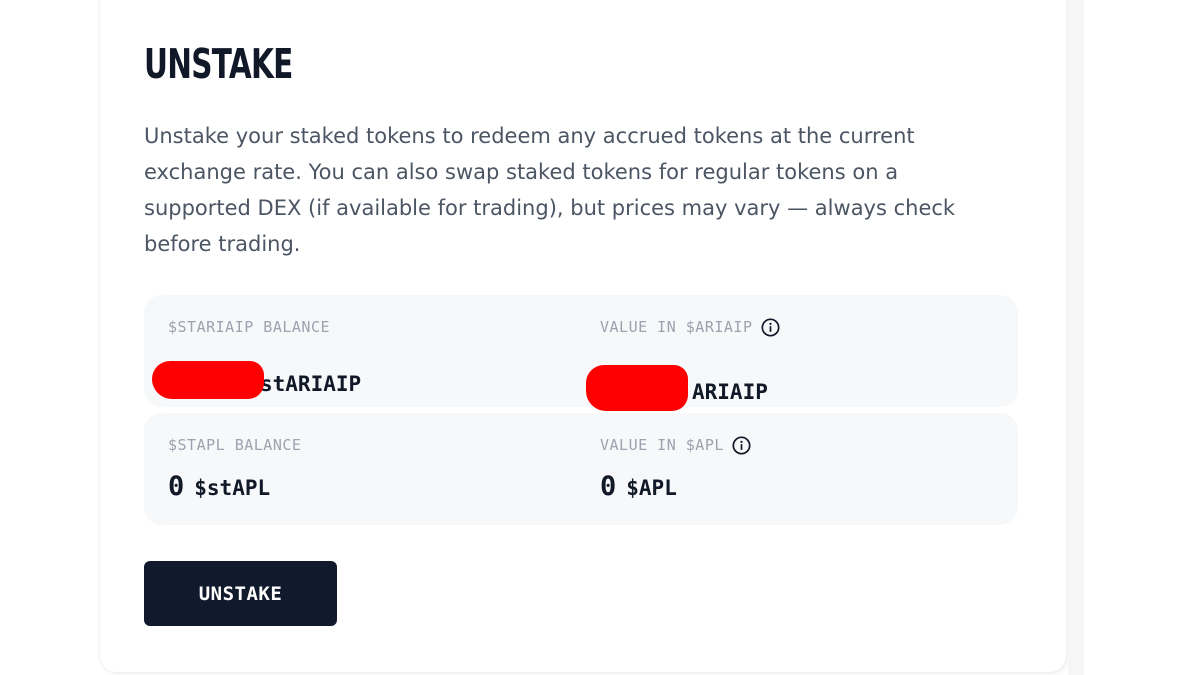 The height and width of the screenshot is (675, 1200). I want to click on stariaip-balance-unit: stARIAIP, so click(311, 384).